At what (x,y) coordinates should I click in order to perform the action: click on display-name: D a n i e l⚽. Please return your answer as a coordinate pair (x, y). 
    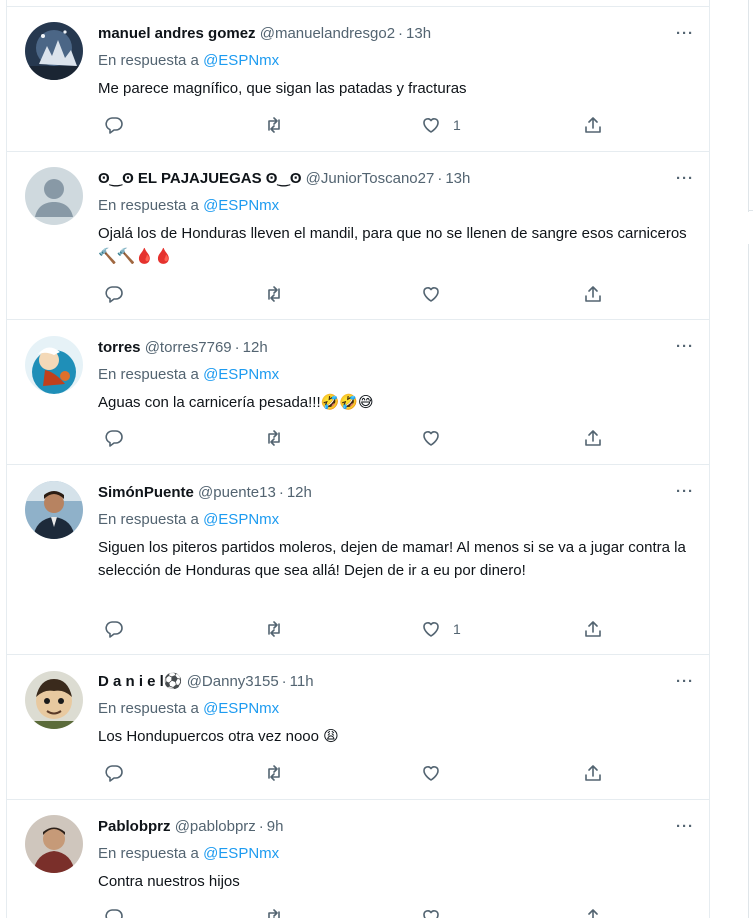
    Looking at the image, I should click on (140, 681).